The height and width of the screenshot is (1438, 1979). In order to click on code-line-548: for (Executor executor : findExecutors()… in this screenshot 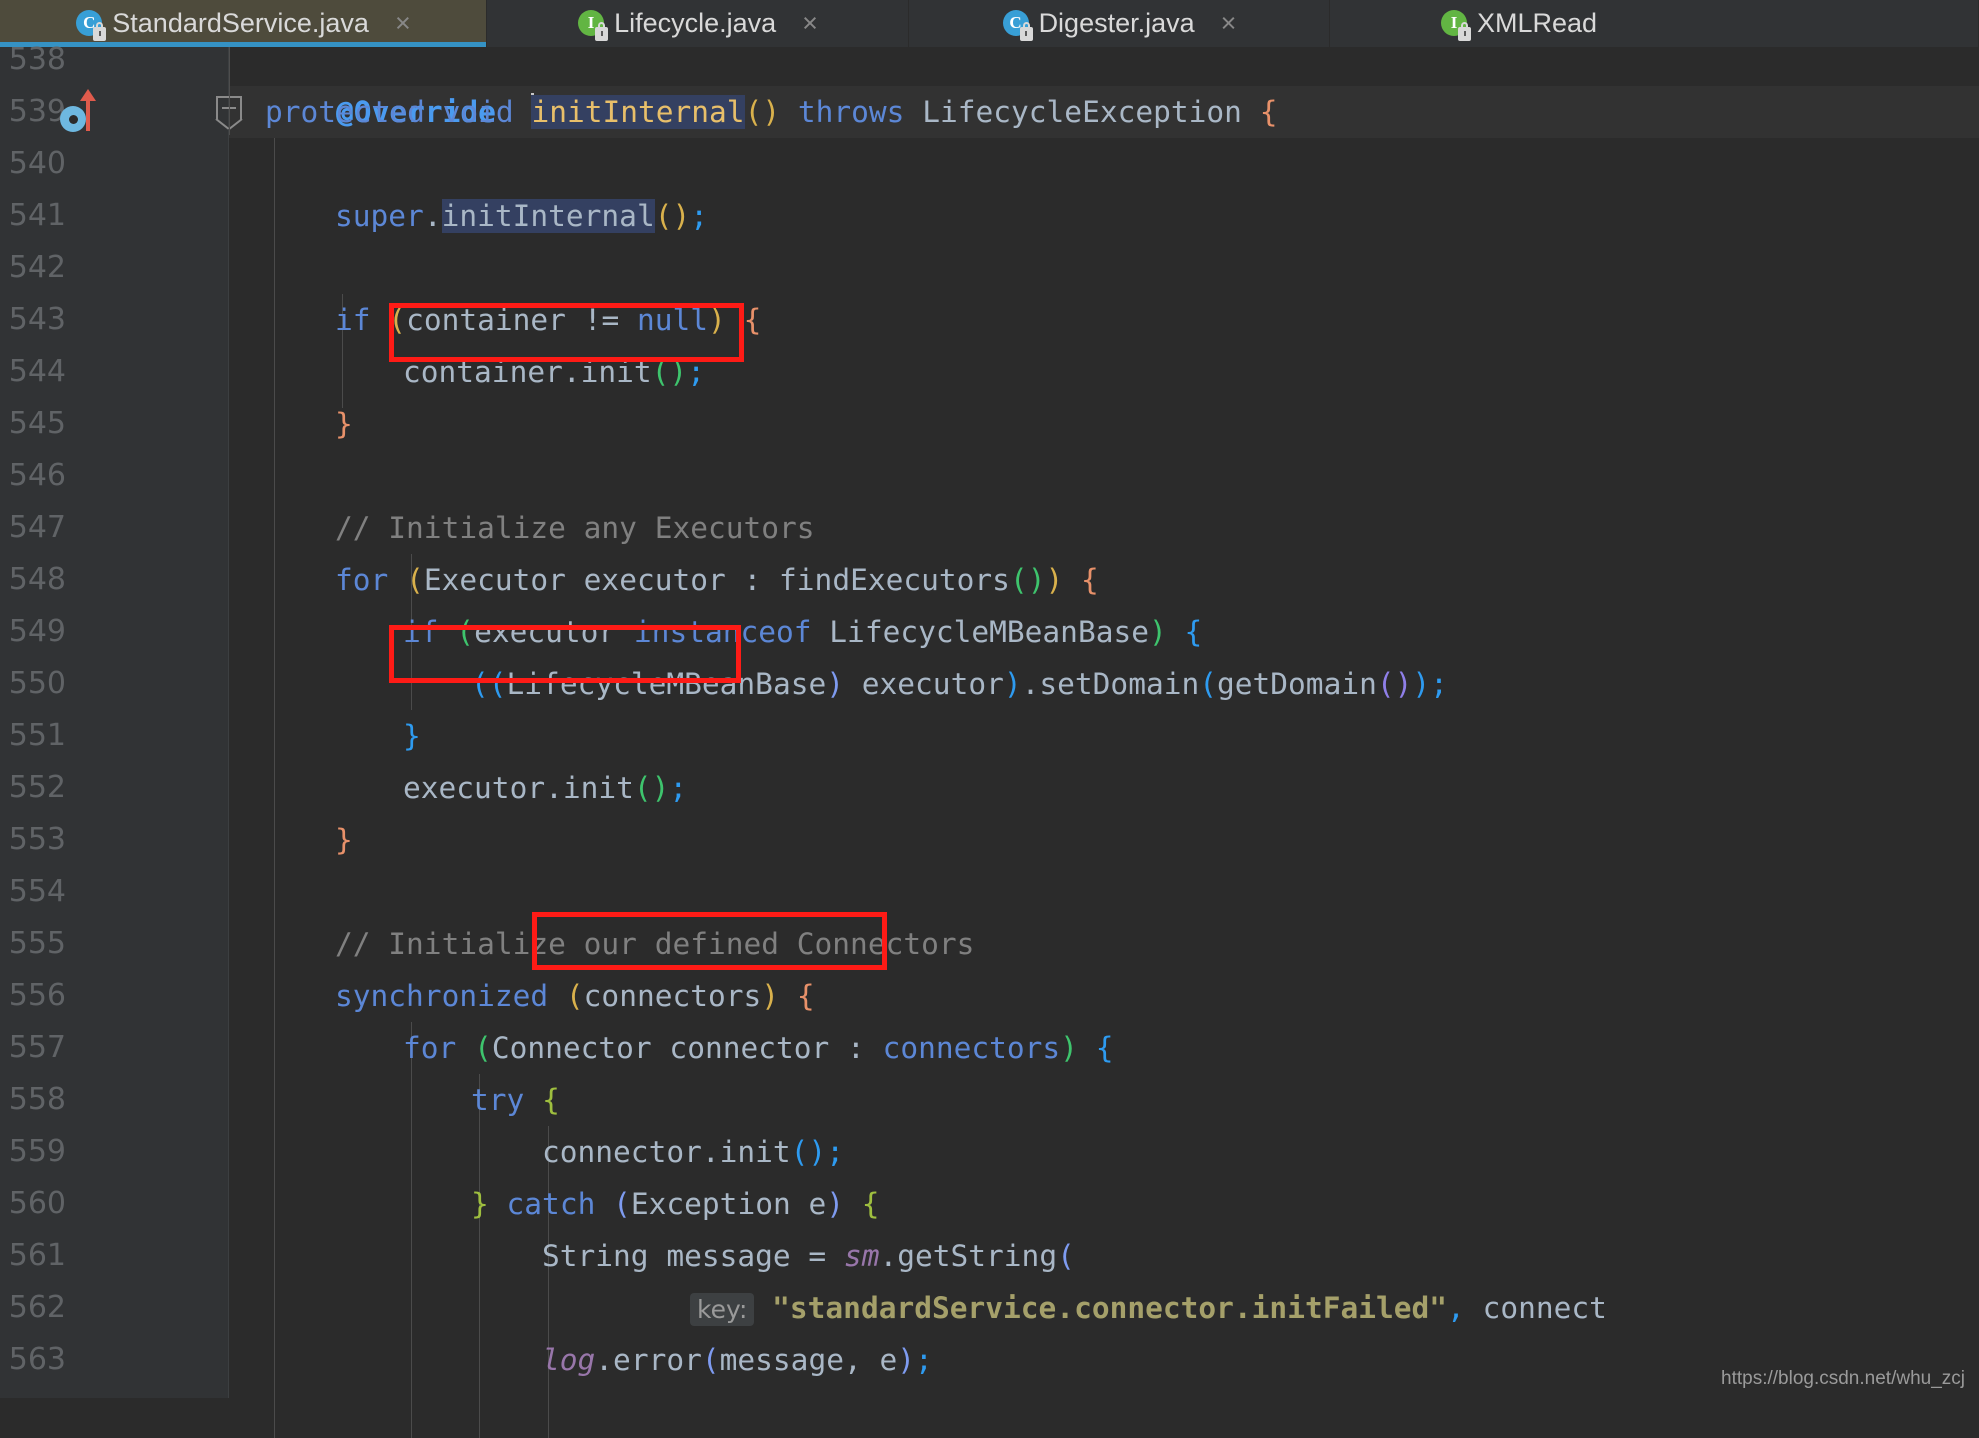, I will do `click(717, 580)`.